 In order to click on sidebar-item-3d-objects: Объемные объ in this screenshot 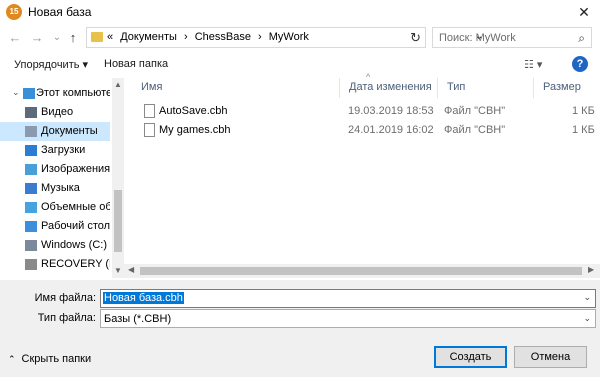, I will do `click(55, 207)`.